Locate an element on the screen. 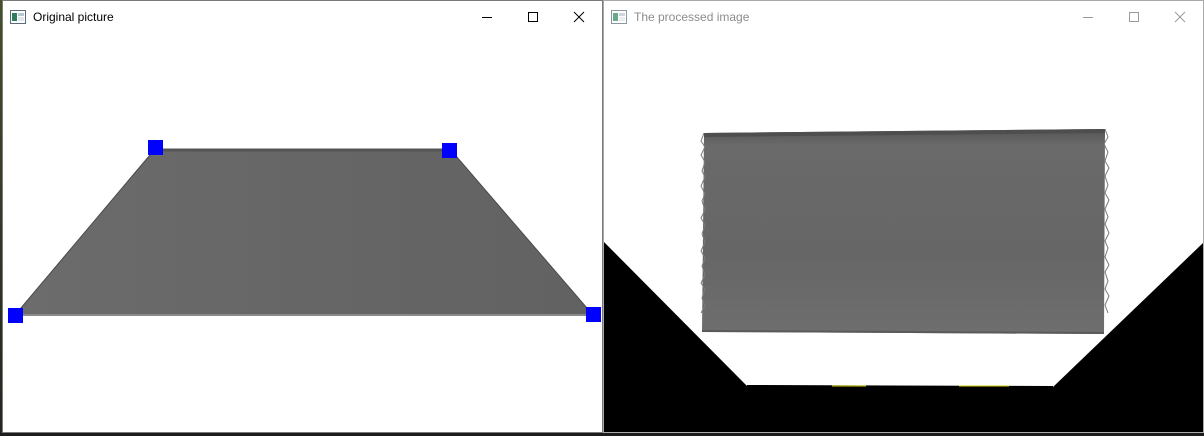  corner-marker-top-right is located at coordinates (449, 150).